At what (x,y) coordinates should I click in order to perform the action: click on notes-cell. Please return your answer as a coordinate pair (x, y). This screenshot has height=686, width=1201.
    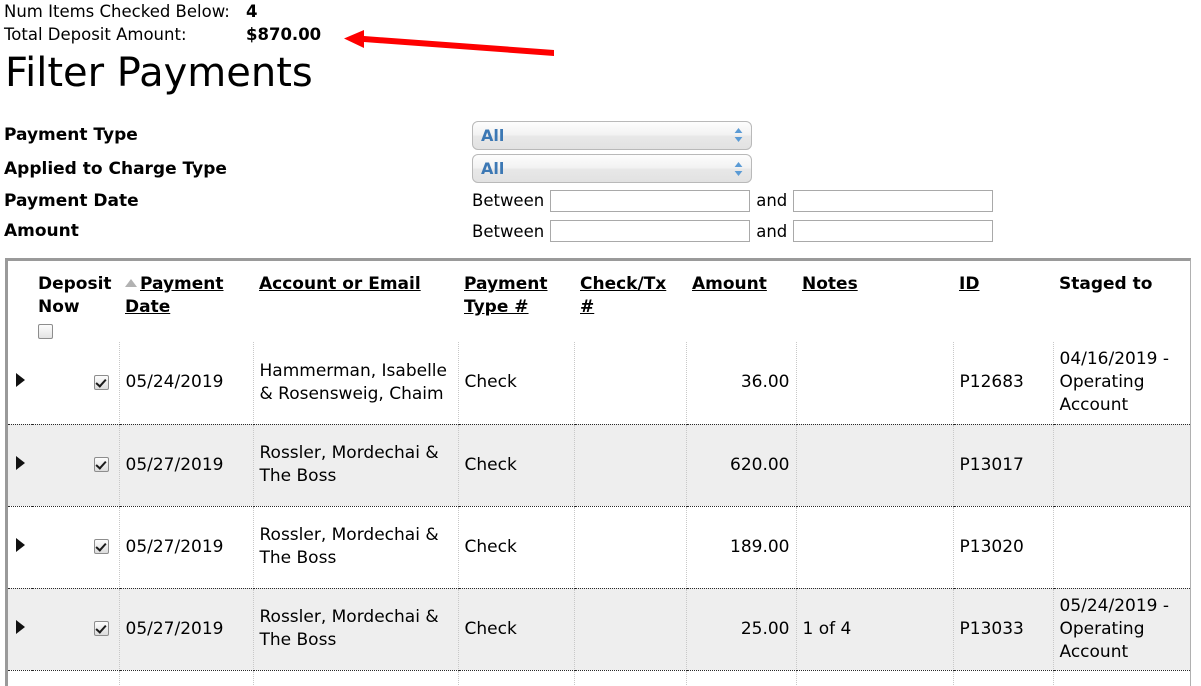
    Looking at the image, I should click on (875, 383).